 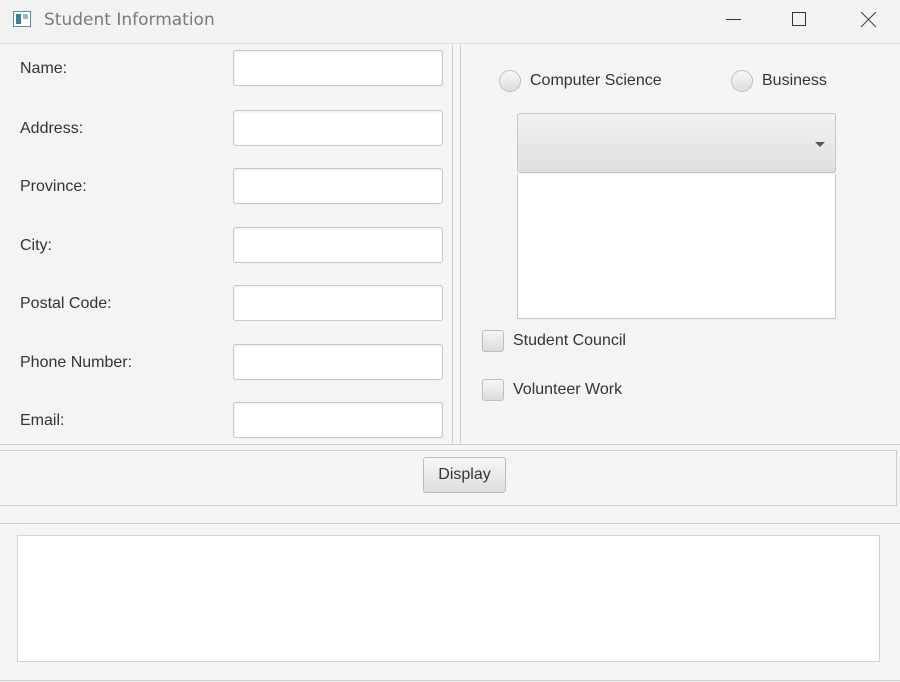 I want to click on address-label: Address:, so click(x=52, y=128).